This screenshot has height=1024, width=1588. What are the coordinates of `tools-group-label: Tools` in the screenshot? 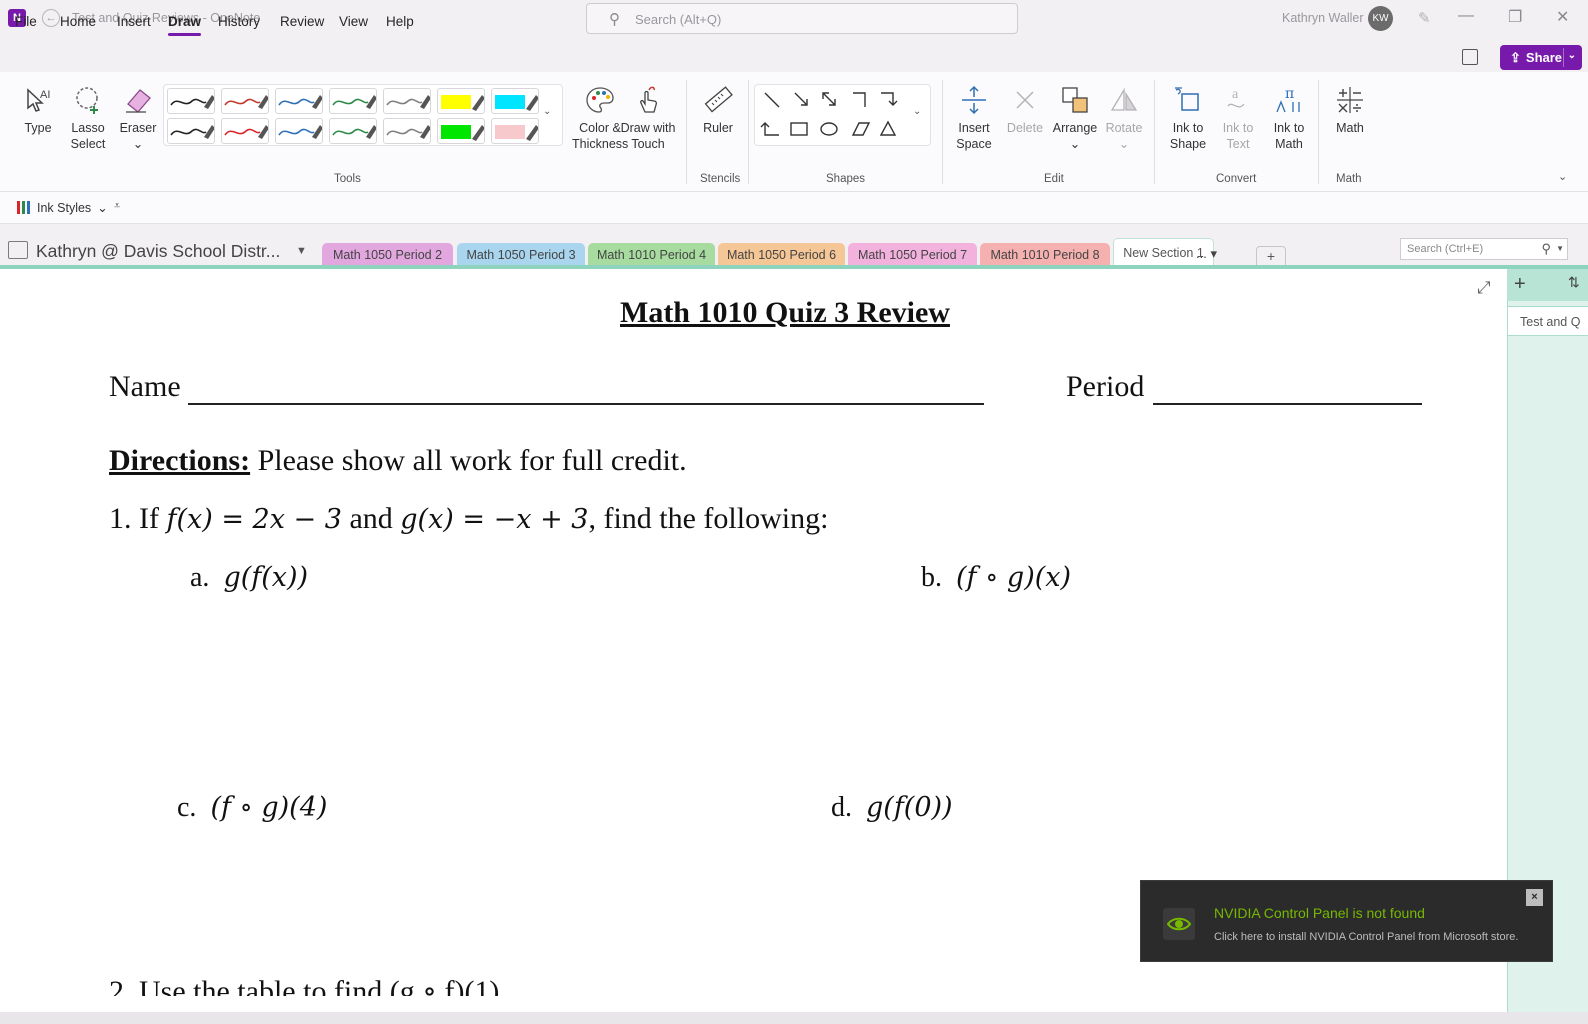 It's located at (347, 179).